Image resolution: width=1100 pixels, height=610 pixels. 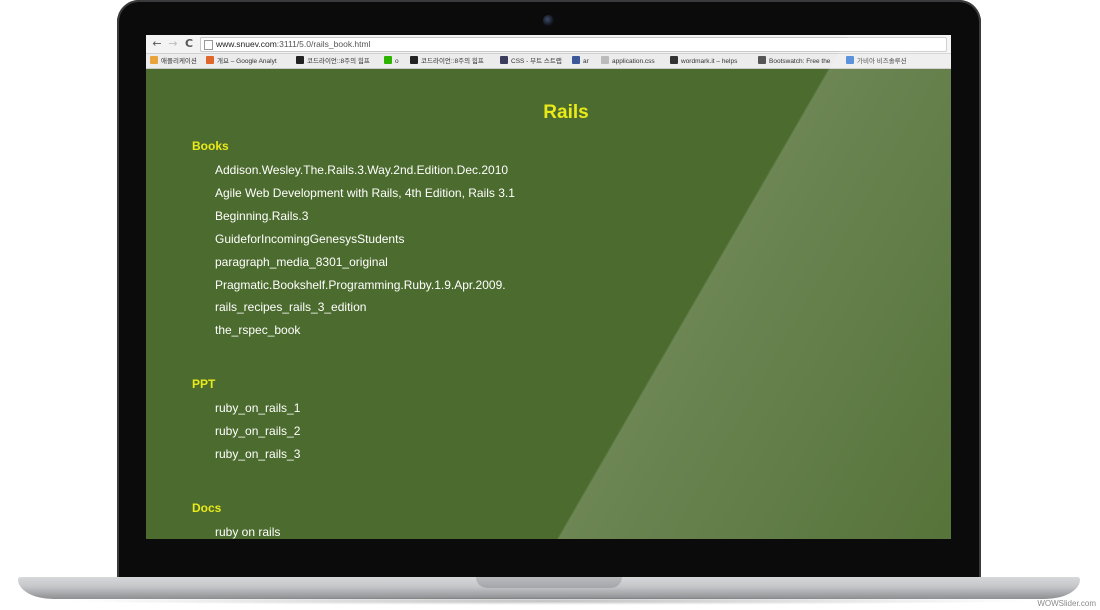 I want to click on document-link: Beginning.Rails.3, so click(x=261, y=216).